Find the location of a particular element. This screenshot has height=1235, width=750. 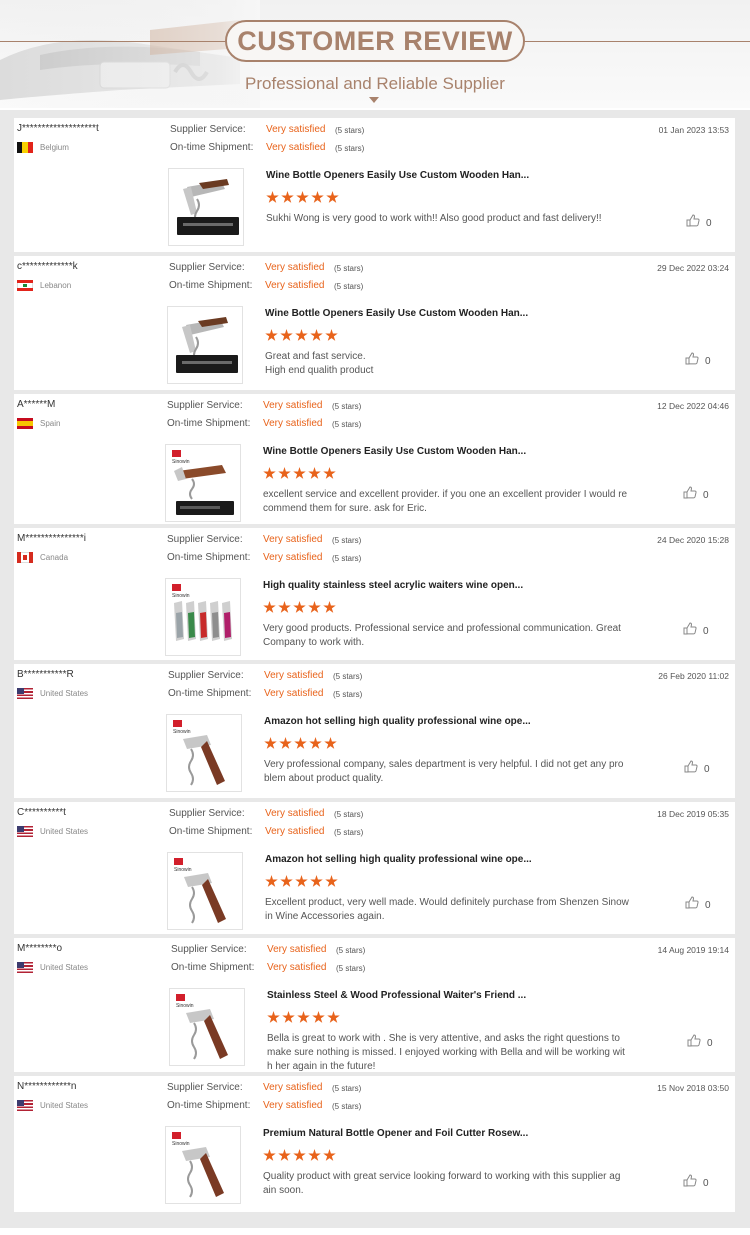

page-title: CUSTOMER REVIEW is located at coordinates (375, 40).